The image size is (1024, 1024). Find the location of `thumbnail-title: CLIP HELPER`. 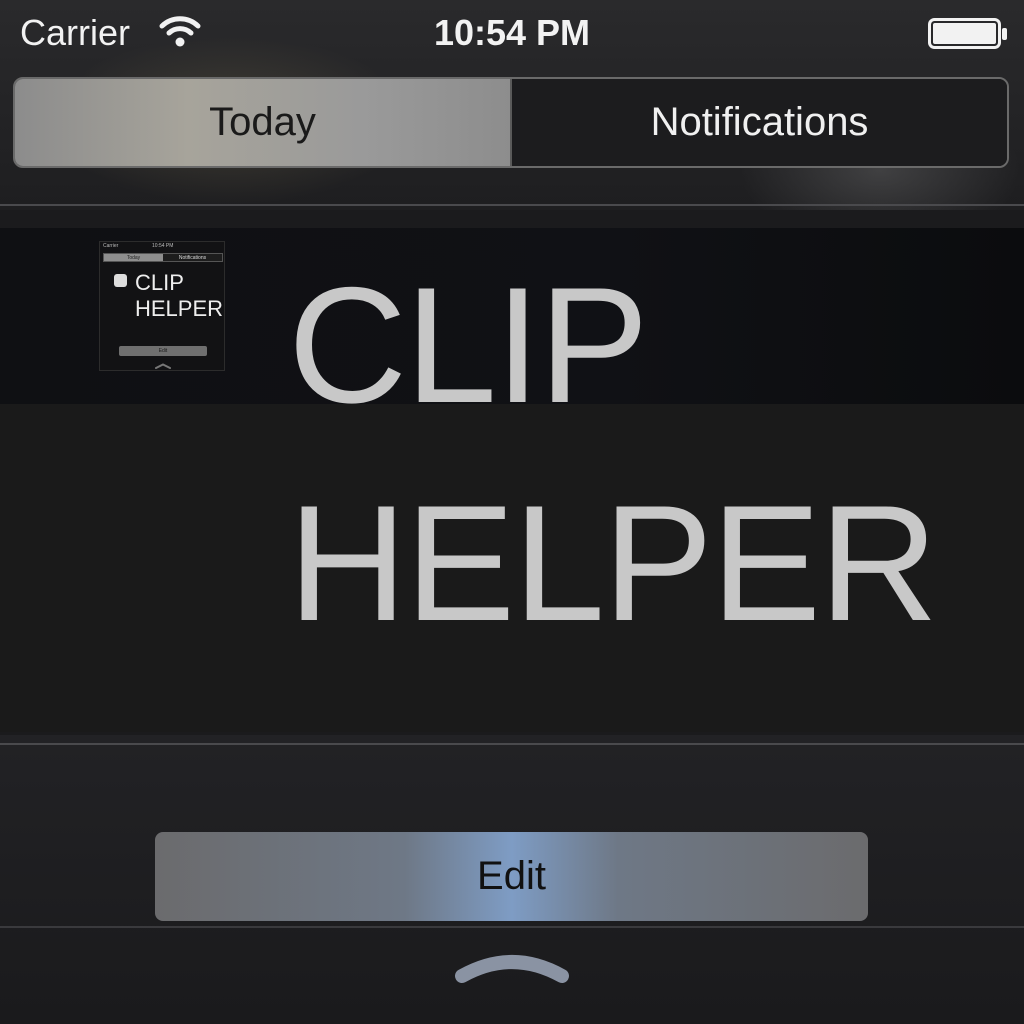

thumbnail-title: CLIP HELPER is located at coordinates (179, 296).